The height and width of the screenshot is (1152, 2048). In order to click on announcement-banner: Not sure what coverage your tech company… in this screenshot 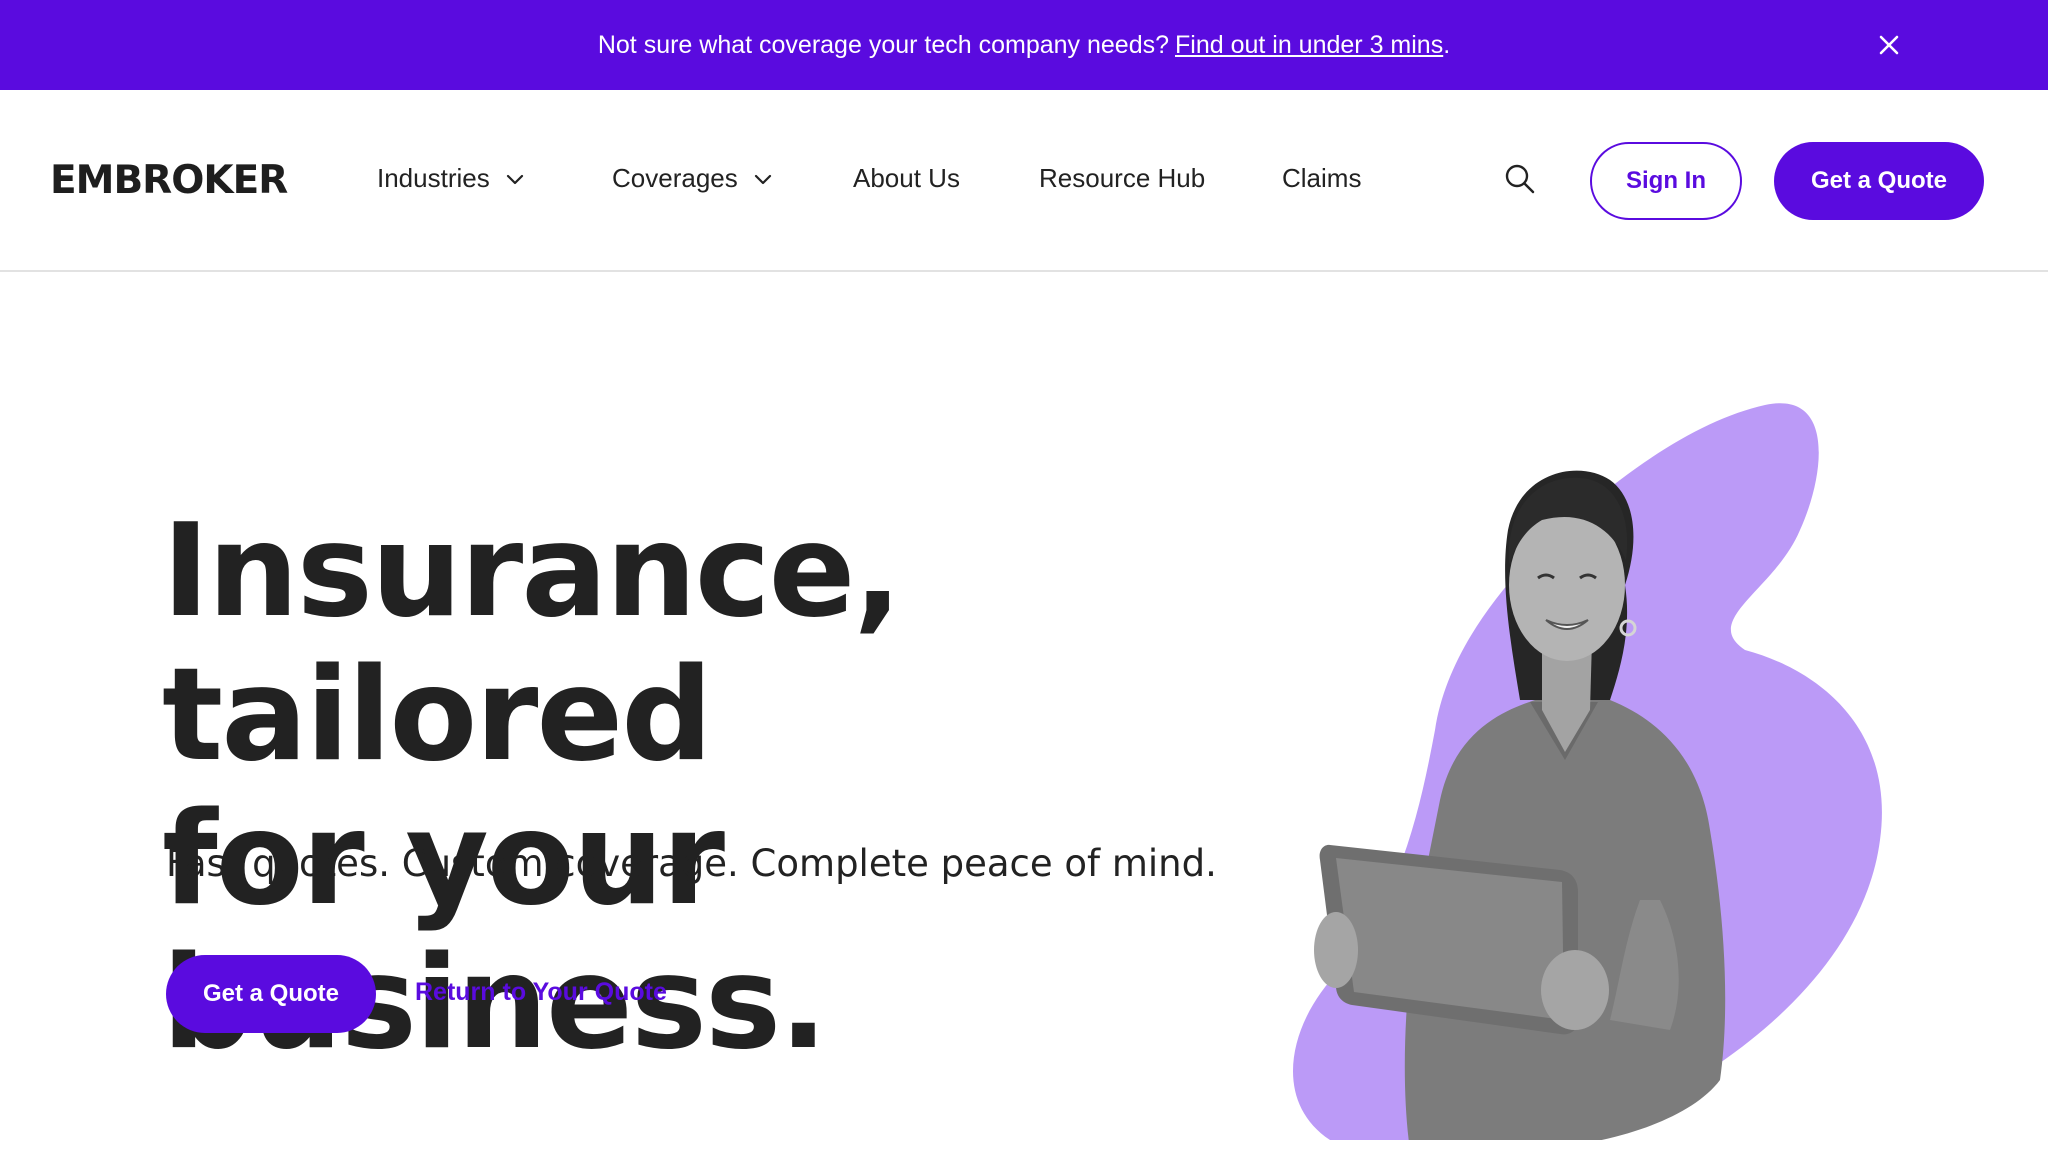, I will do `click(1024, 45)`.